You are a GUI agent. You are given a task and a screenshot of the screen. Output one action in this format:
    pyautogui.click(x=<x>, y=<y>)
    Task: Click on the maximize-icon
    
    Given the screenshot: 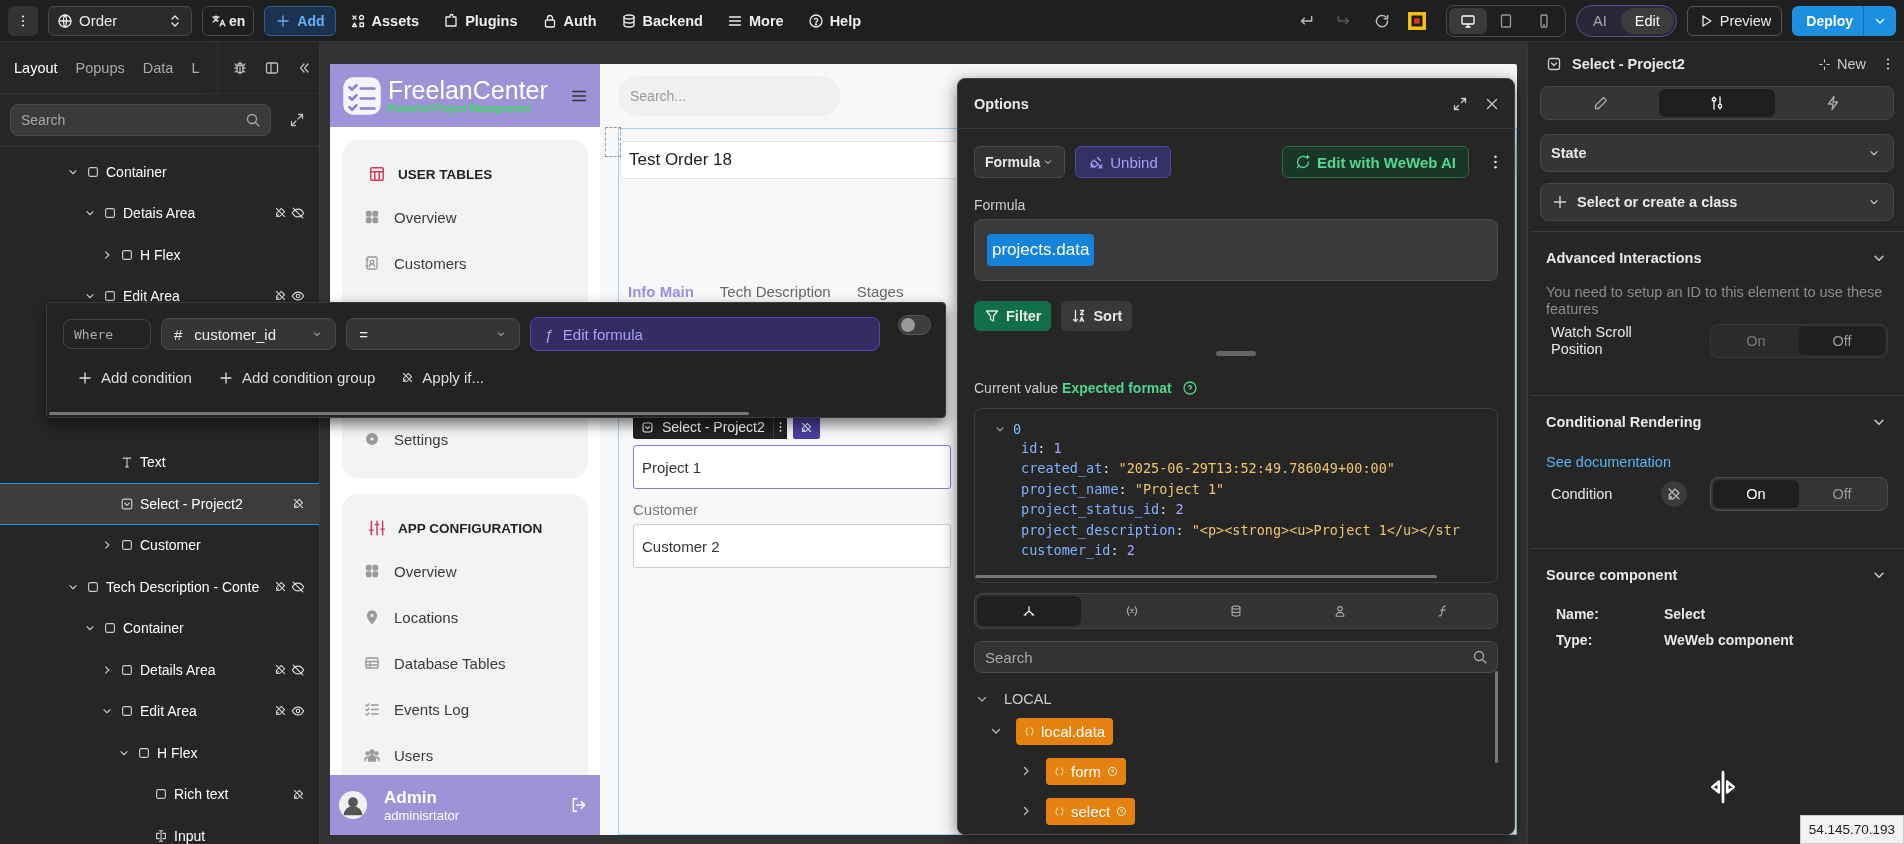 What is the action you would take?
    pyautogui.click(x=1460, y=103)
    